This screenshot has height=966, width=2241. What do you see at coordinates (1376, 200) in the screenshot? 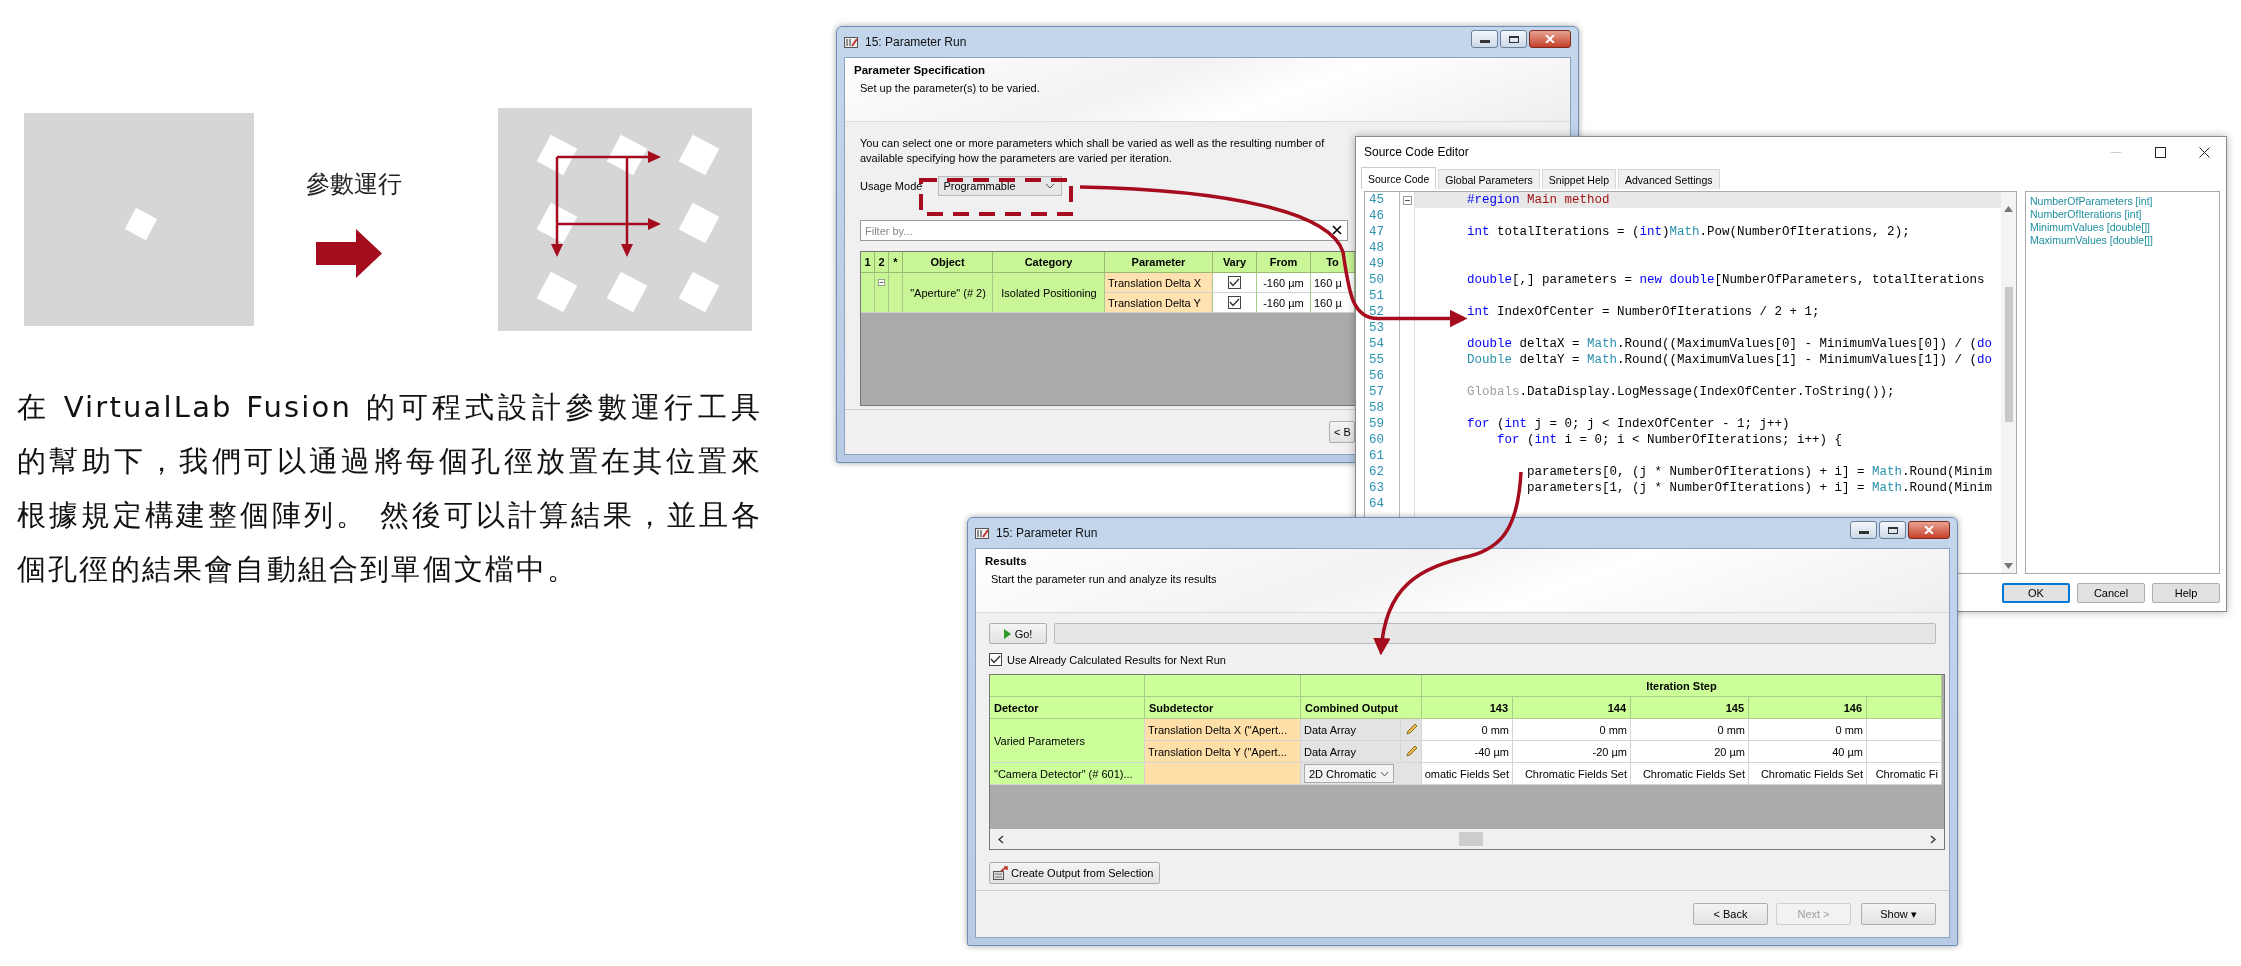
I see `line-number: 45` at bounding box center [1376, 200].